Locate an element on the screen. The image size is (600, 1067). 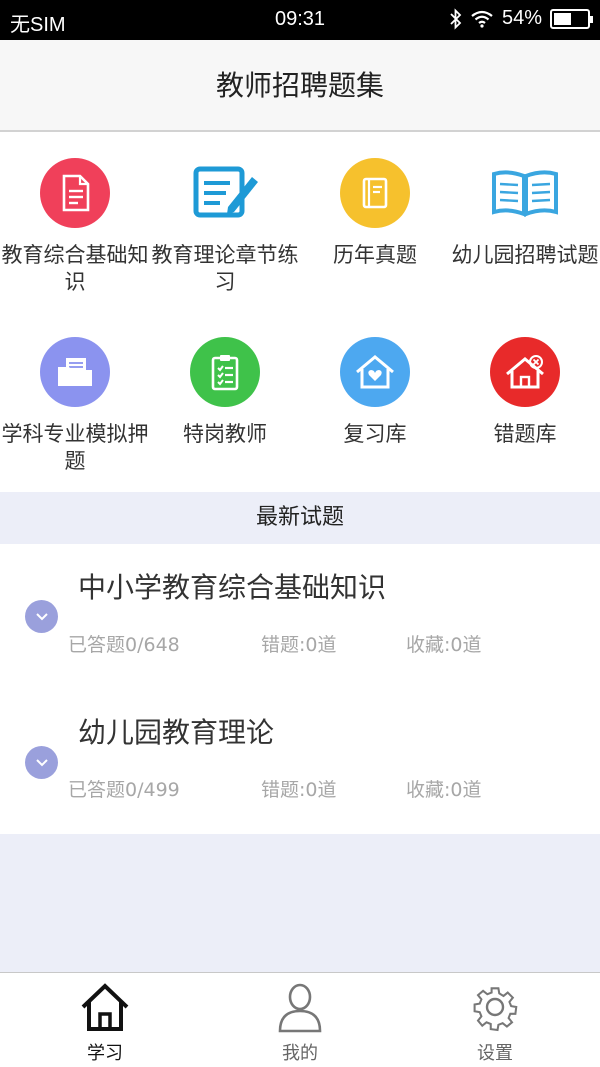
book-icon is located at coordinates (375, 193).